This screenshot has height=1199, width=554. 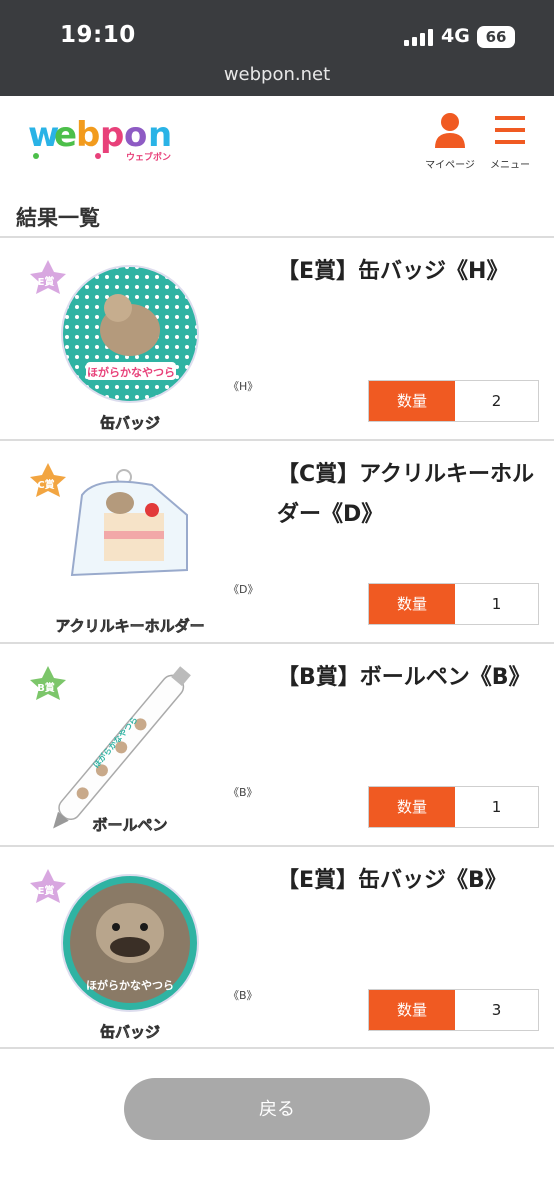 What do you see at coordinates (112, 135) in the screenshot?
I see `svg-text: p` at bounding box center [112, 135].